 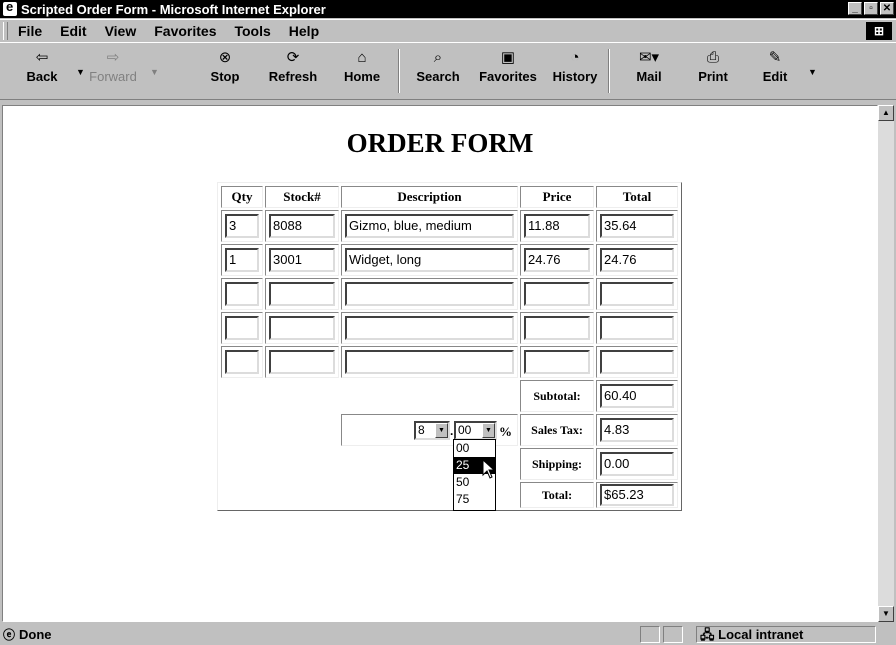 What do you see at coordinates (73, 31) in the screenshot?
I see `menu-edit: Edit` at bounding box center [73, 31].